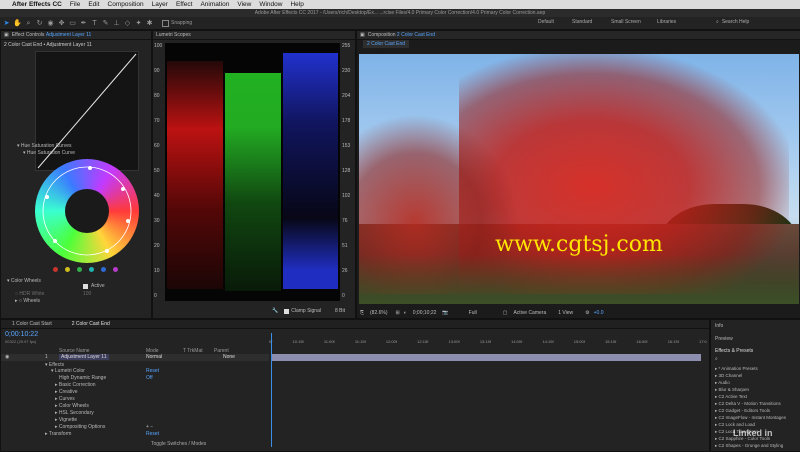  Describe the element at coordinates (154, 357) in the screenshot. I see `layer-mode: Normal` at that location.